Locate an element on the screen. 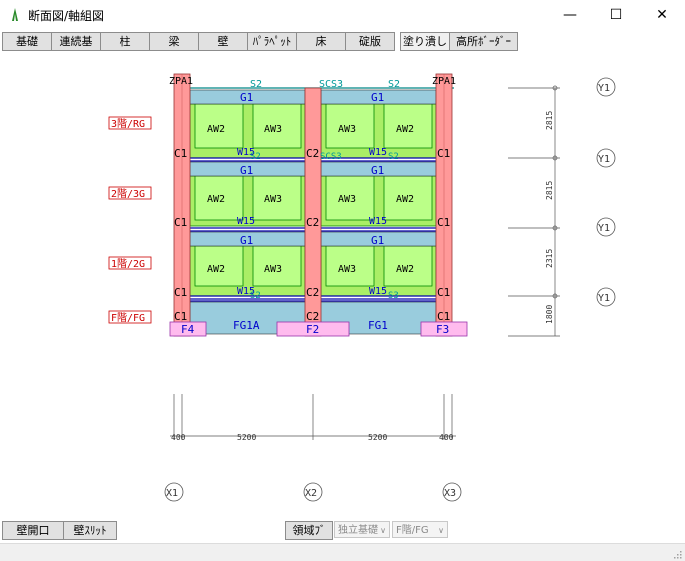  x-axis-markers: X1 X2 X3 is located at coordinates (313, 492).